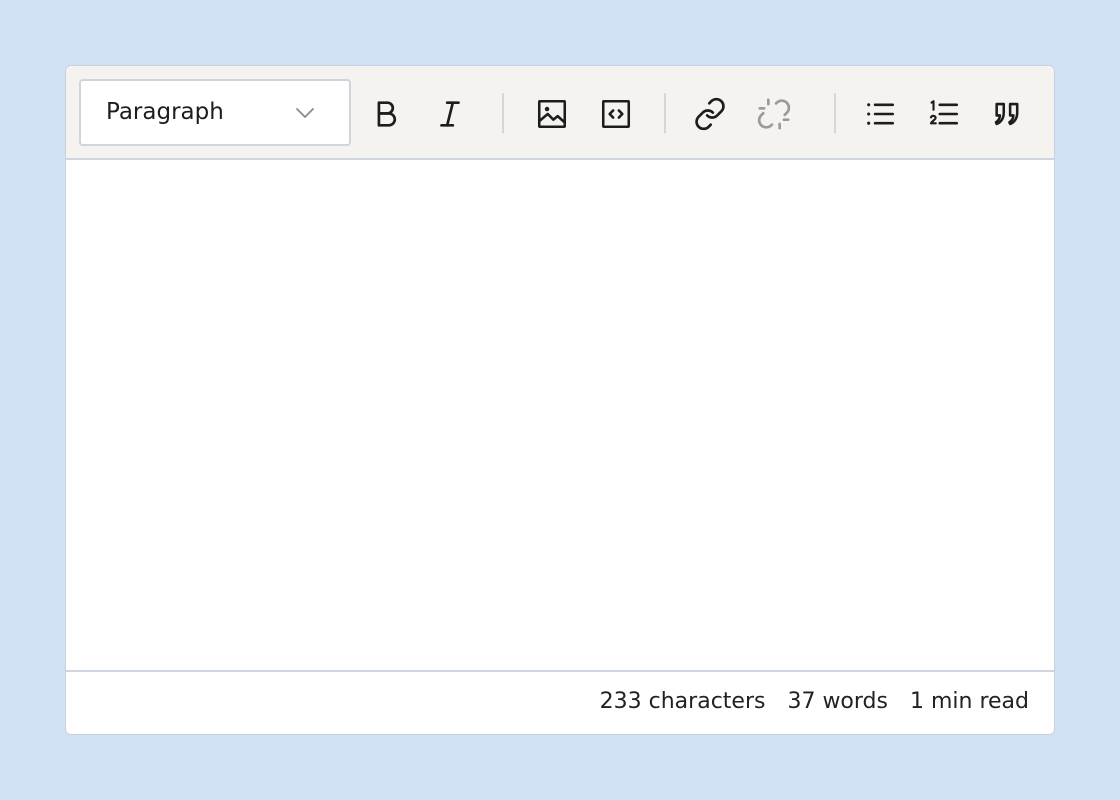  I want to click on insert-embed-button, so click(616, 114).